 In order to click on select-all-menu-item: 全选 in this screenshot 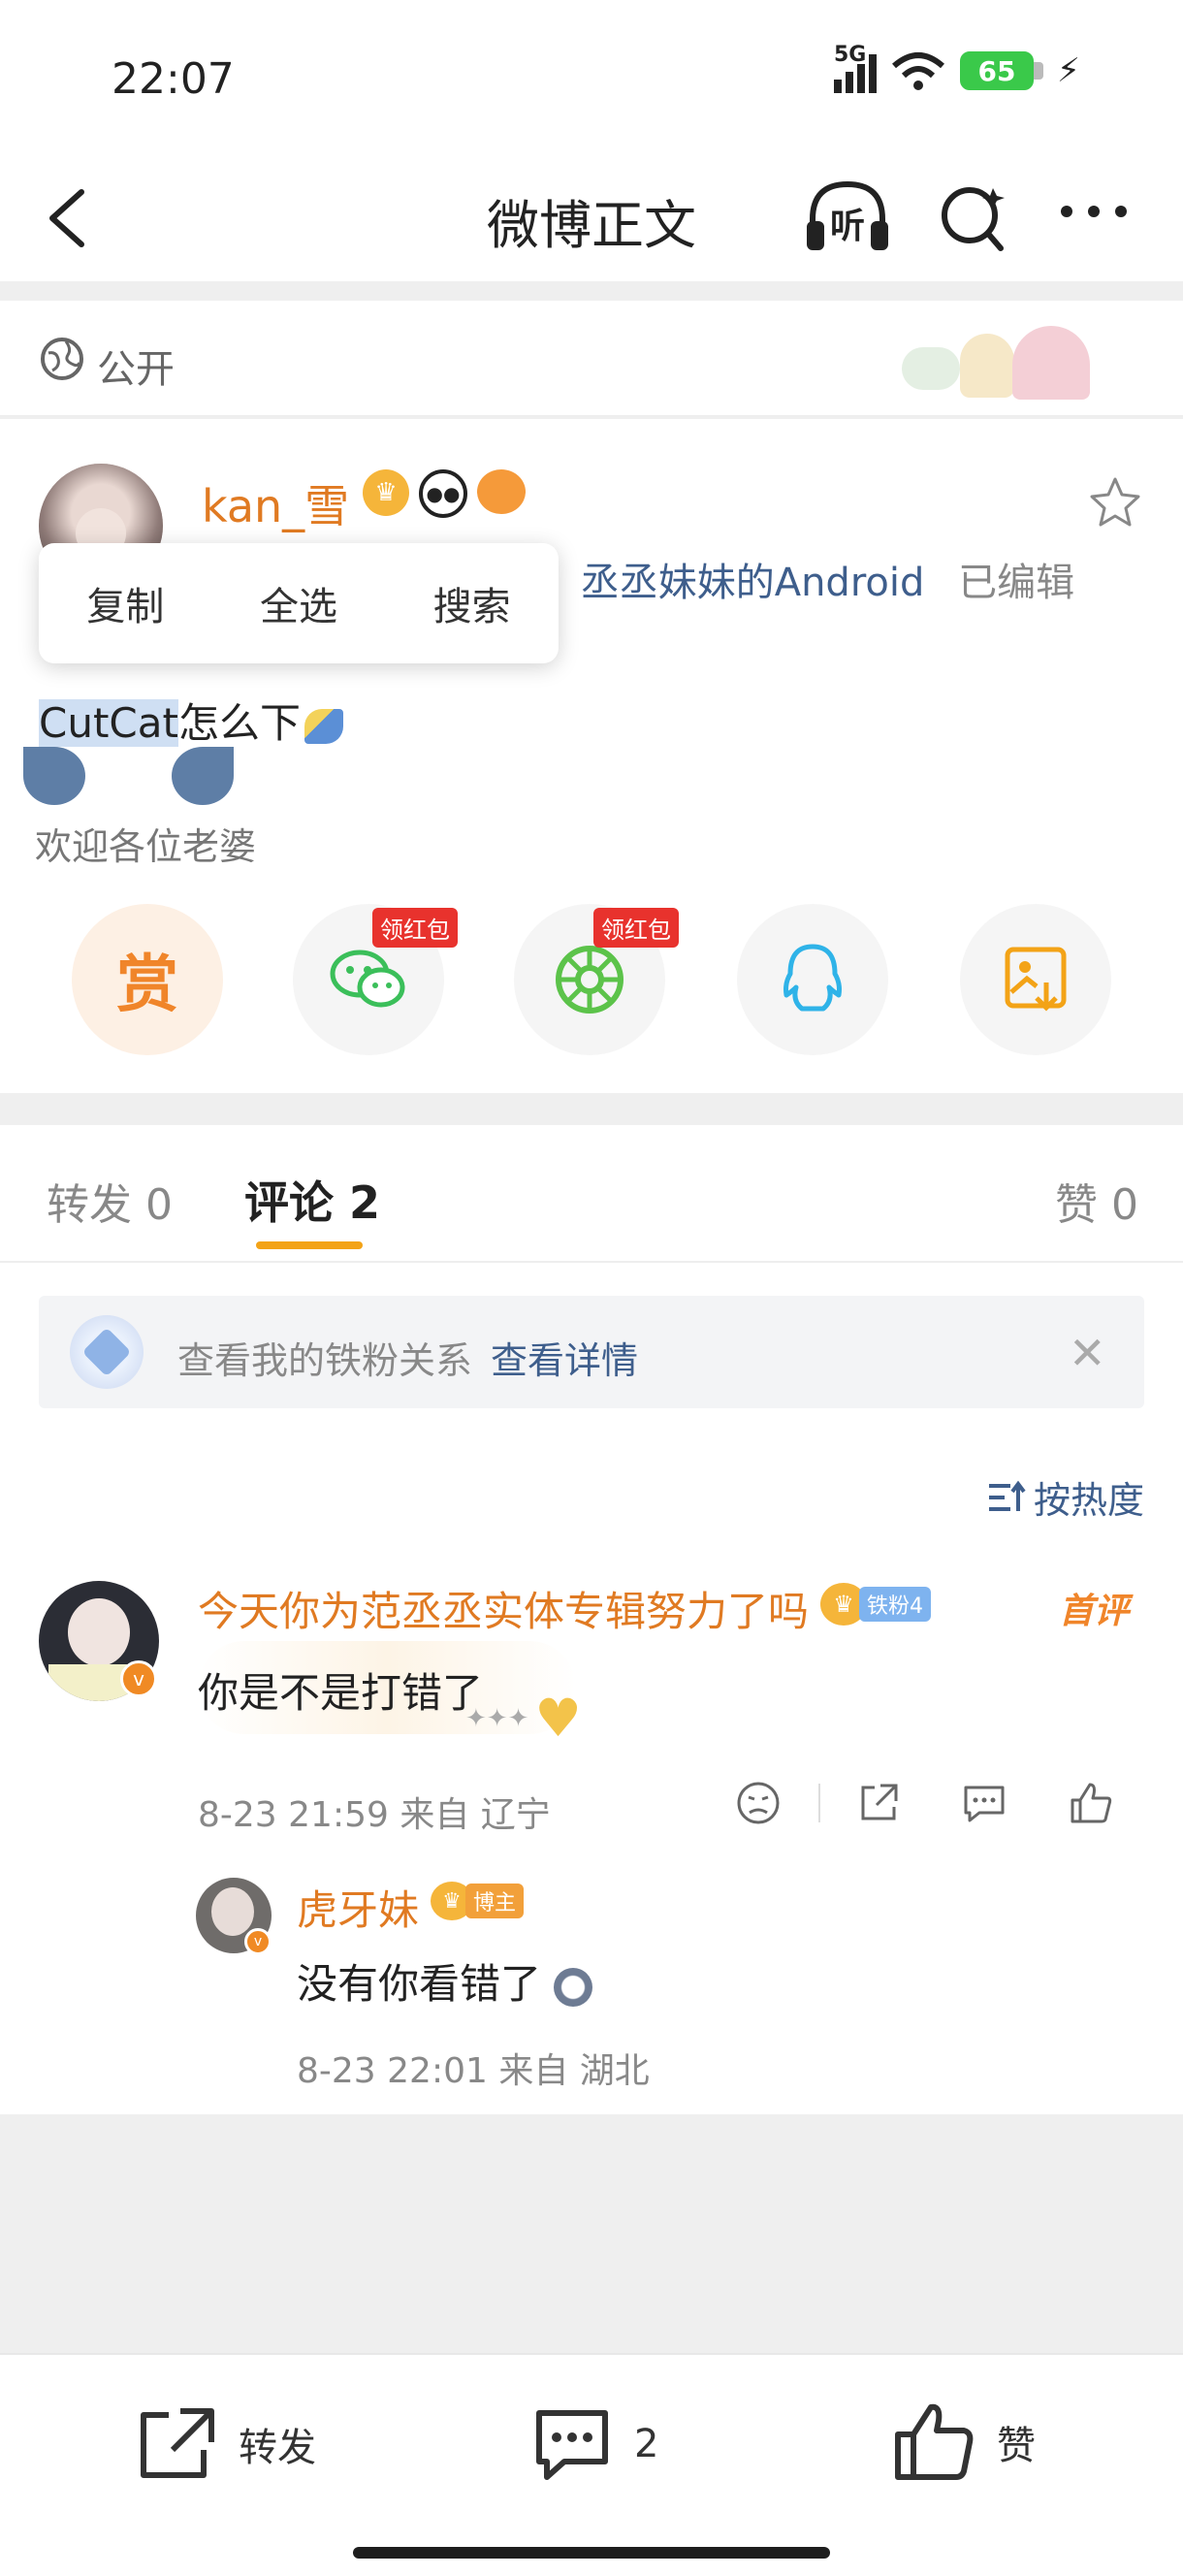, I will do `click(298, 603)`.